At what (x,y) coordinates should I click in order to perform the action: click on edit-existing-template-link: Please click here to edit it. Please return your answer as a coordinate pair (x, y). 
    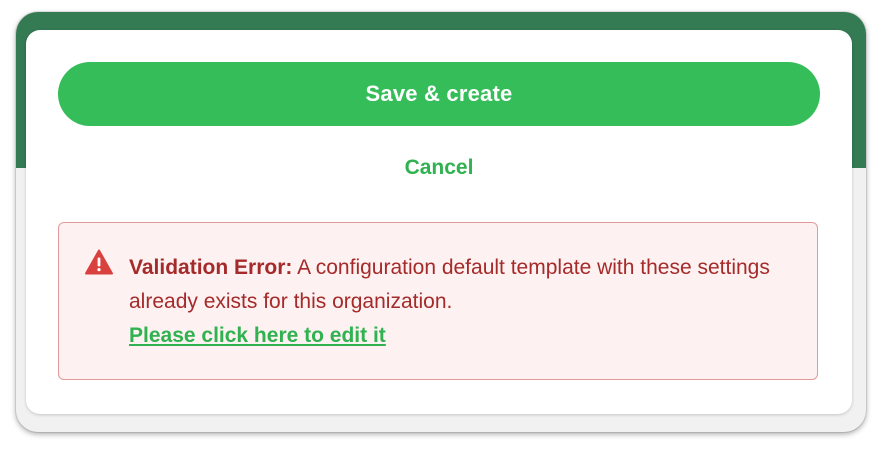
    Looking at the image, I should click on (257, 336).